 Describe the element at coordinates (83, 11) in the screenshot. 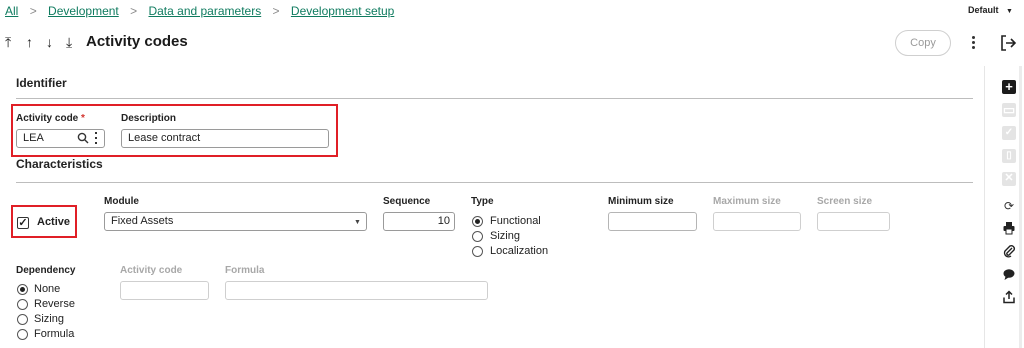

I see `breadcrumb-development: Development` at that location.